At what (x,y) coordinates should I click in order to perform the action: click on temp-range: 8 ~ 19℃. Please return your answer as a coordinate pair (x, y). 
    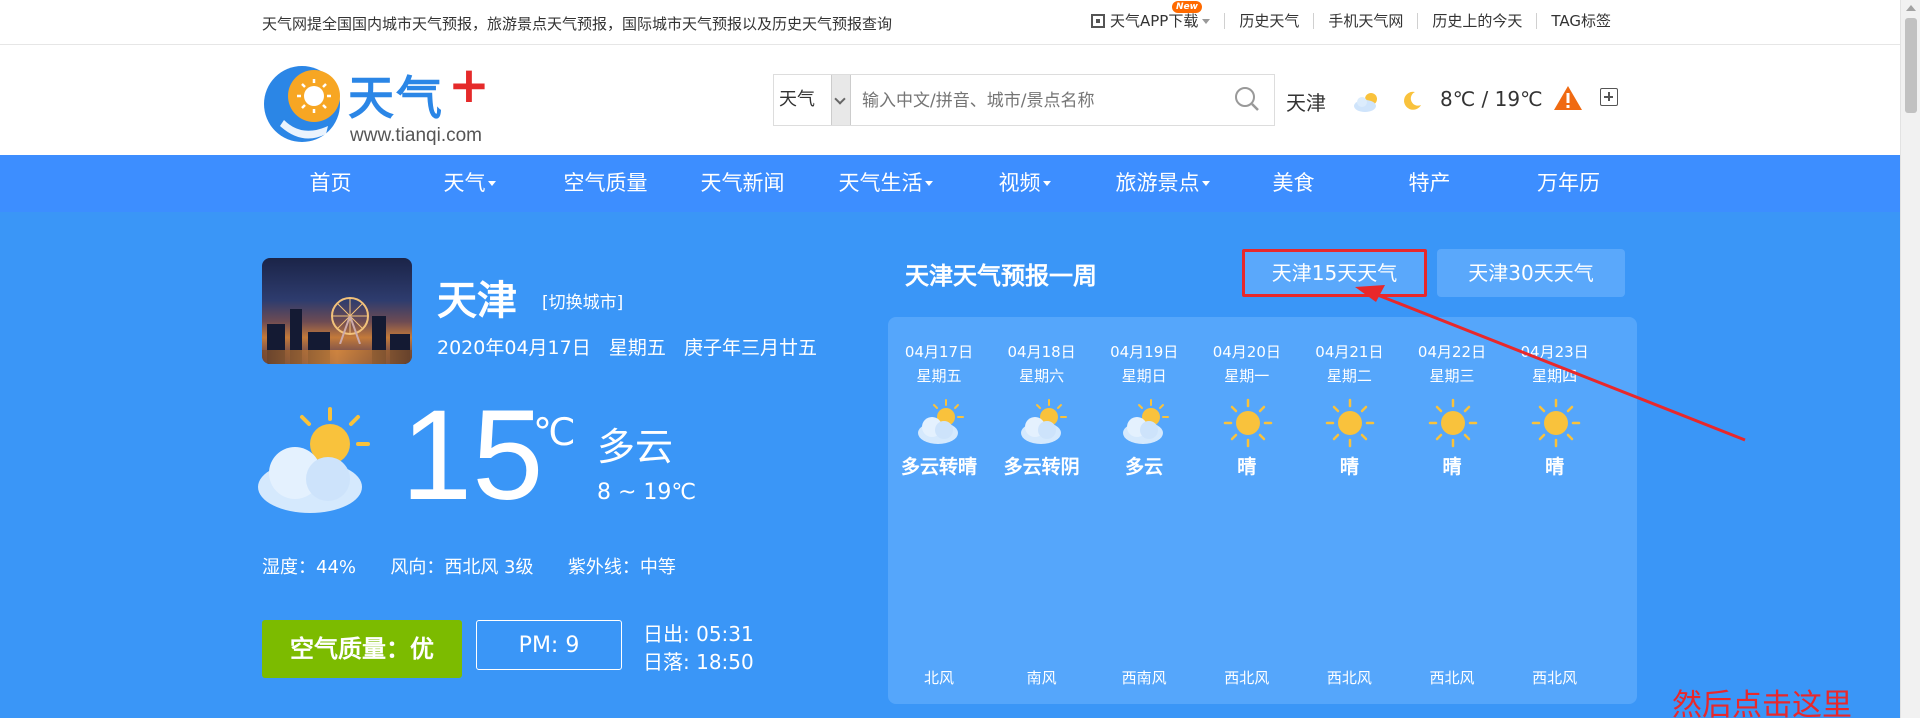
    Looking at the image, I should click on (647, 492).